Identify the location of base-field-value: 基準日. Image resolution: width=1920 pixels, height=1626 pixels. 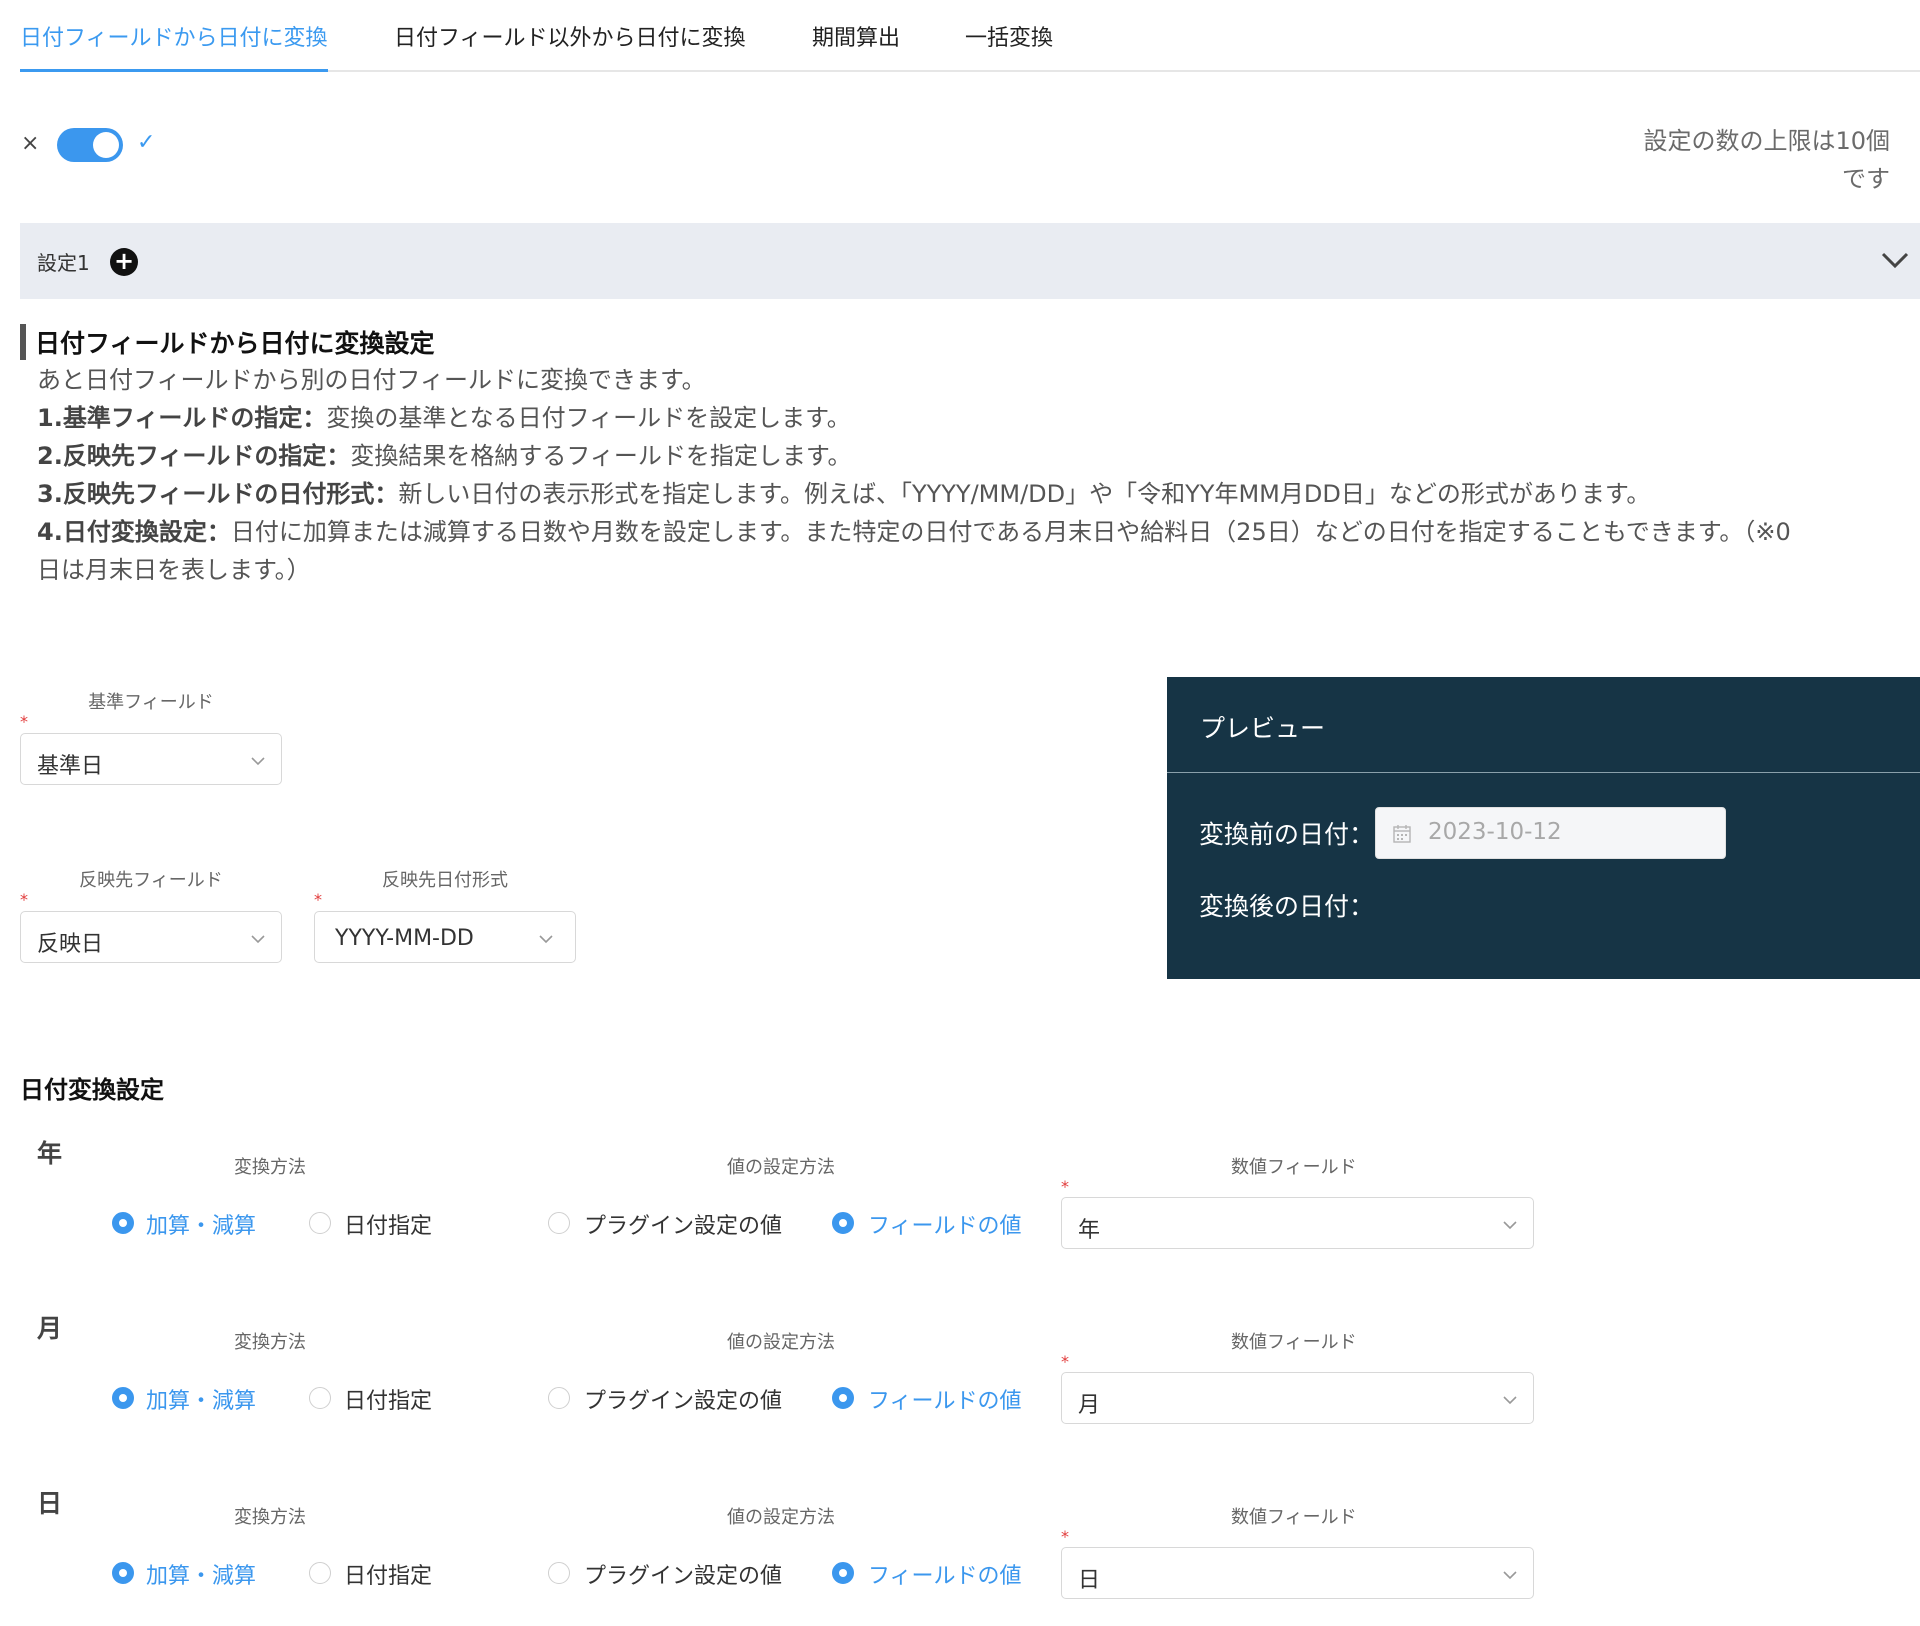
(70, 766).